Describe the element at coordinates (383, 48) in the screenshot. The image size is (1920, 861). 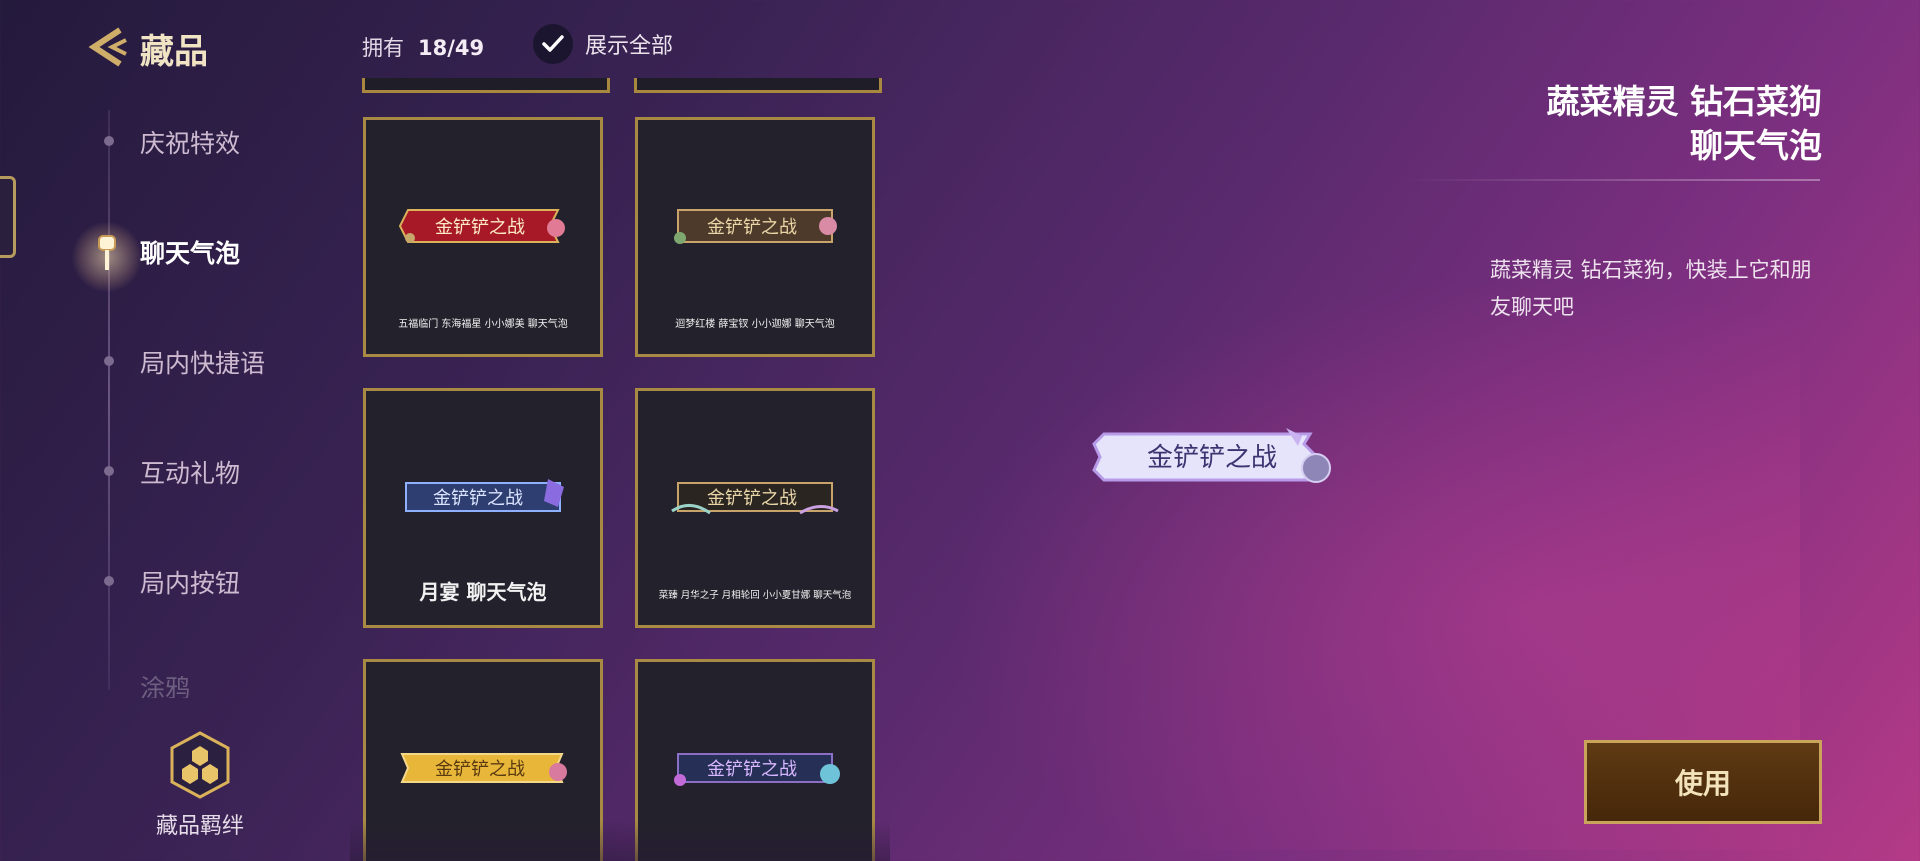
I see `owned-label: 拥有` at that location.